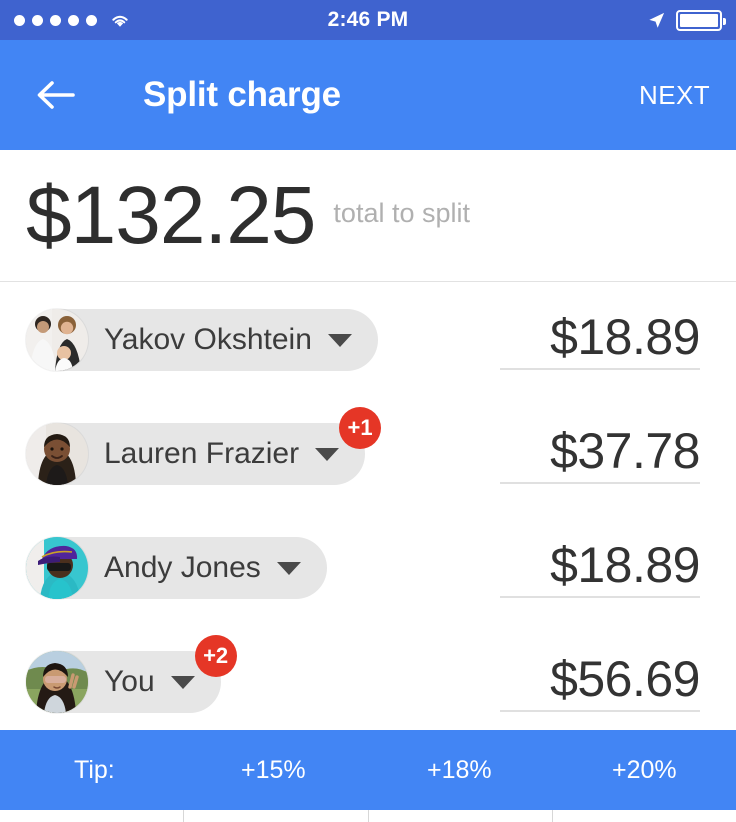 The height and width of the screenshot is (822, 736). What do you see at coordinates (368, 770) in the screenshot?
I see `tip-bar: Tip: +15% +18% +20%` at bounding box center [368, 770].